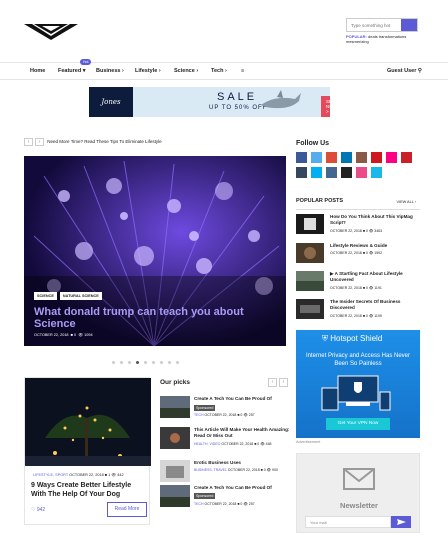 This screenshot has width=448, height=560. I want to click on dribbble-icon, so click(361, 172).